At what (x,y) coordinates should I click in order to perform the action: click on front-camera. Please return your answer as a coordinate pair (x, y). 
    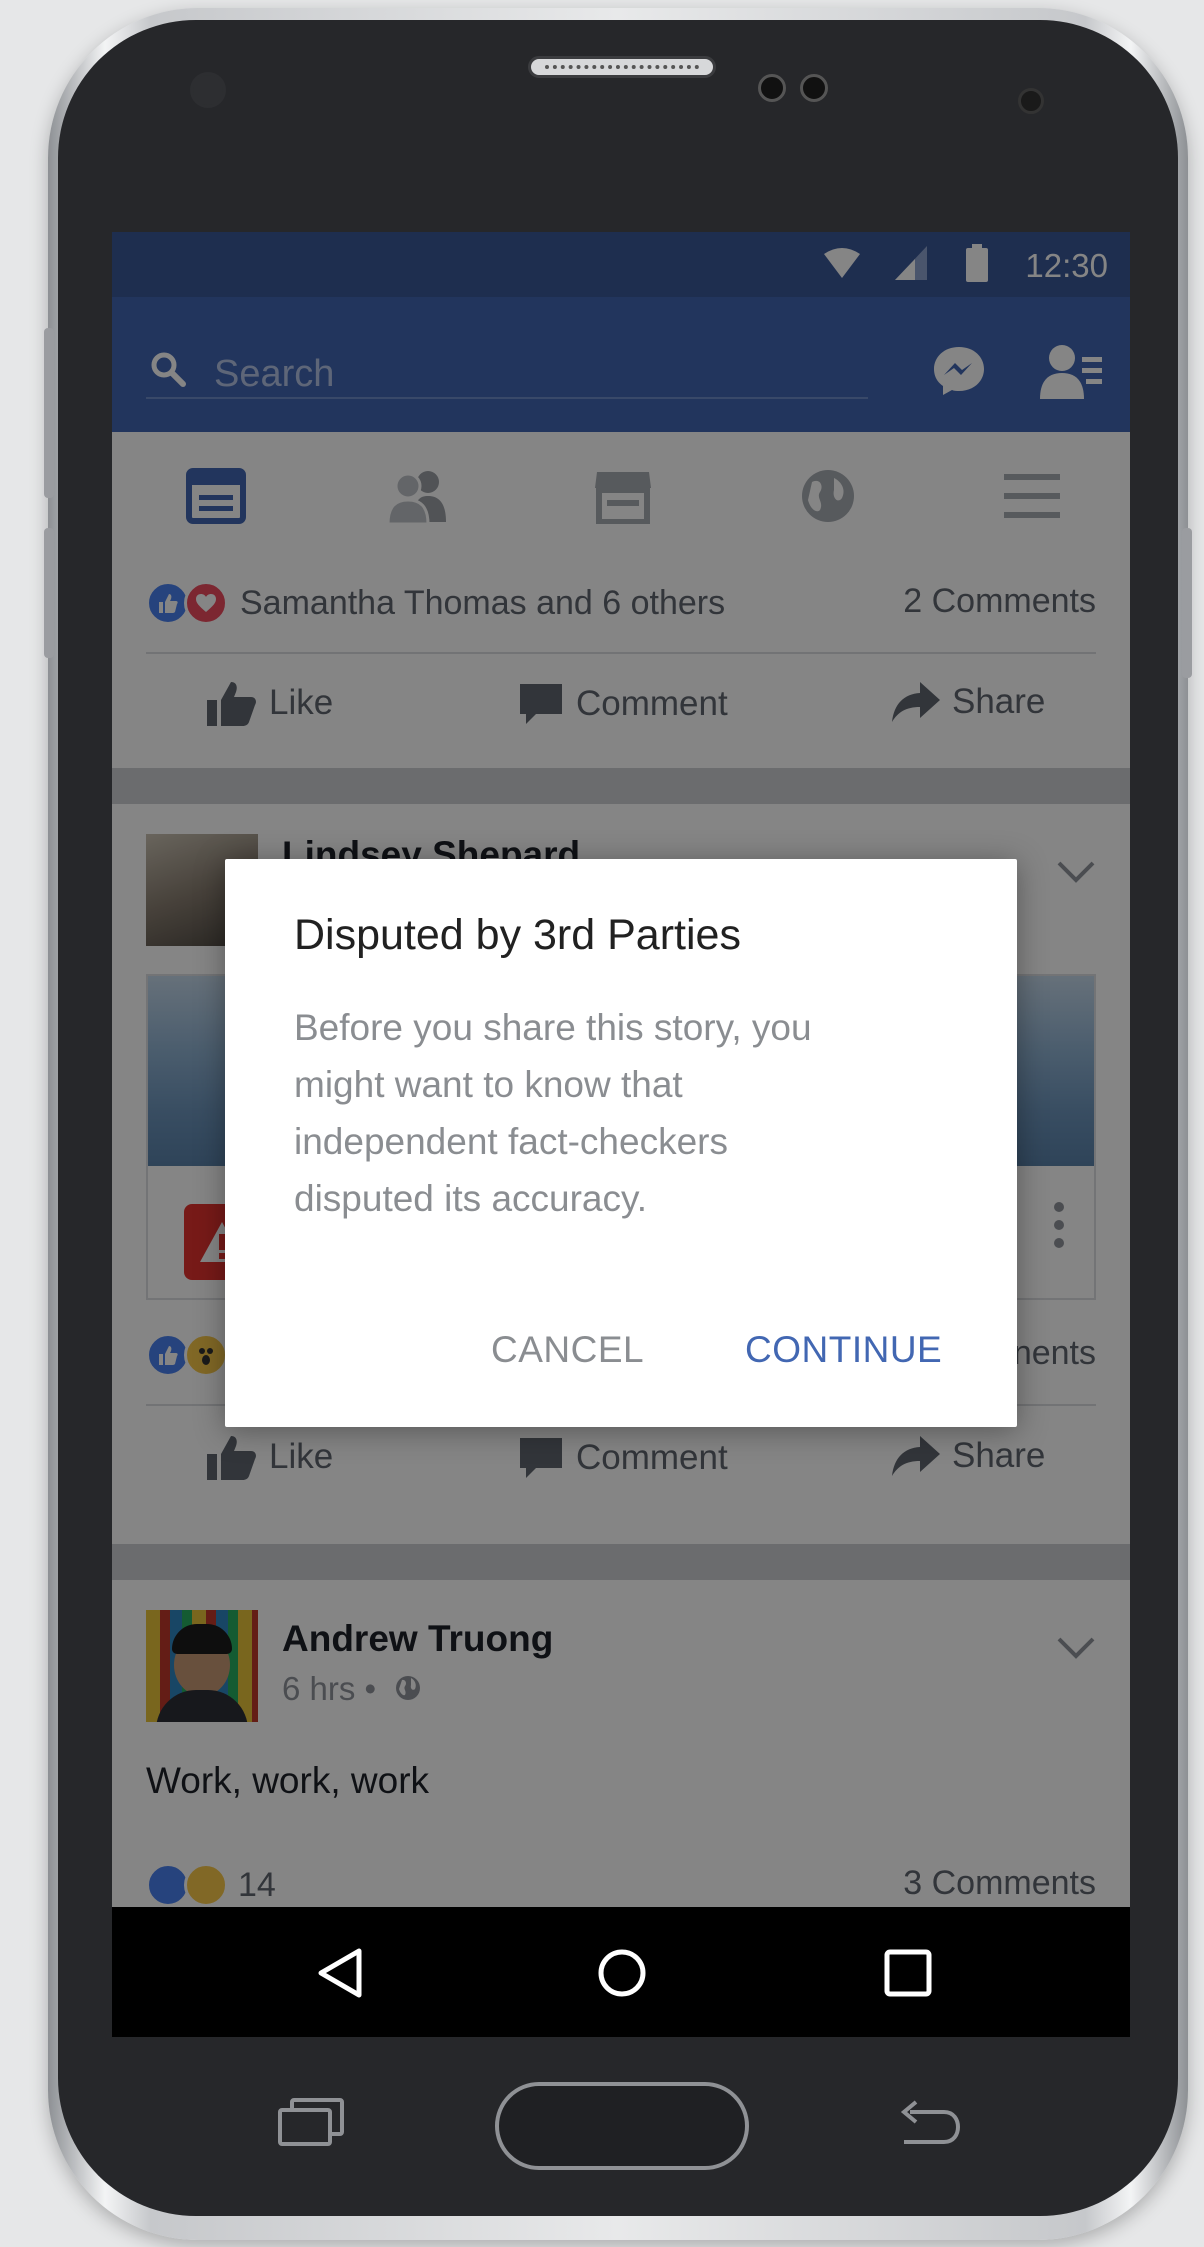
    Looking at the image, I should click on (1031, 101).